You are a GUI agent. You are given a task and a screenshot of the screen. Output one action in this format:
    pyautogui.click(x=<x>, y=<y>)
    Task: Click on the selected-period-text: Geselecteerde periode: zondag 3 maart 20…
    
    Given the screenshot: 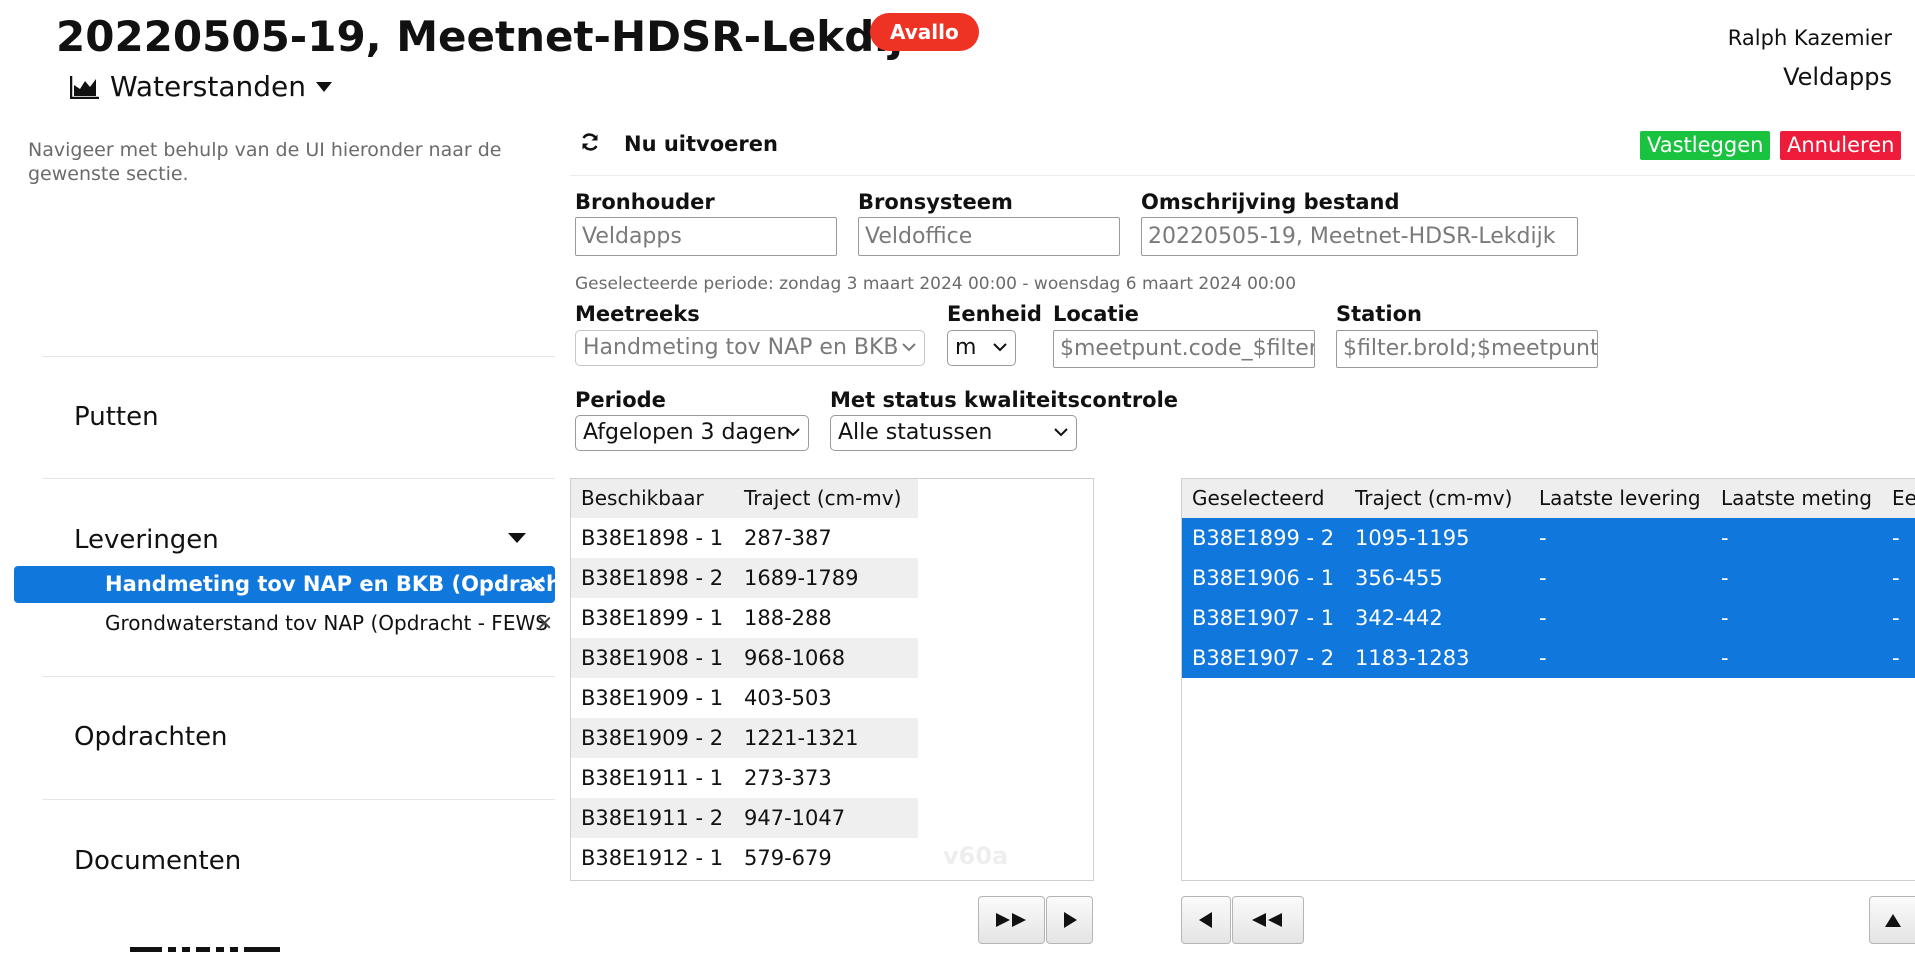 What is the action you would take?
    pyautogui.click(x=936, y=284)
    